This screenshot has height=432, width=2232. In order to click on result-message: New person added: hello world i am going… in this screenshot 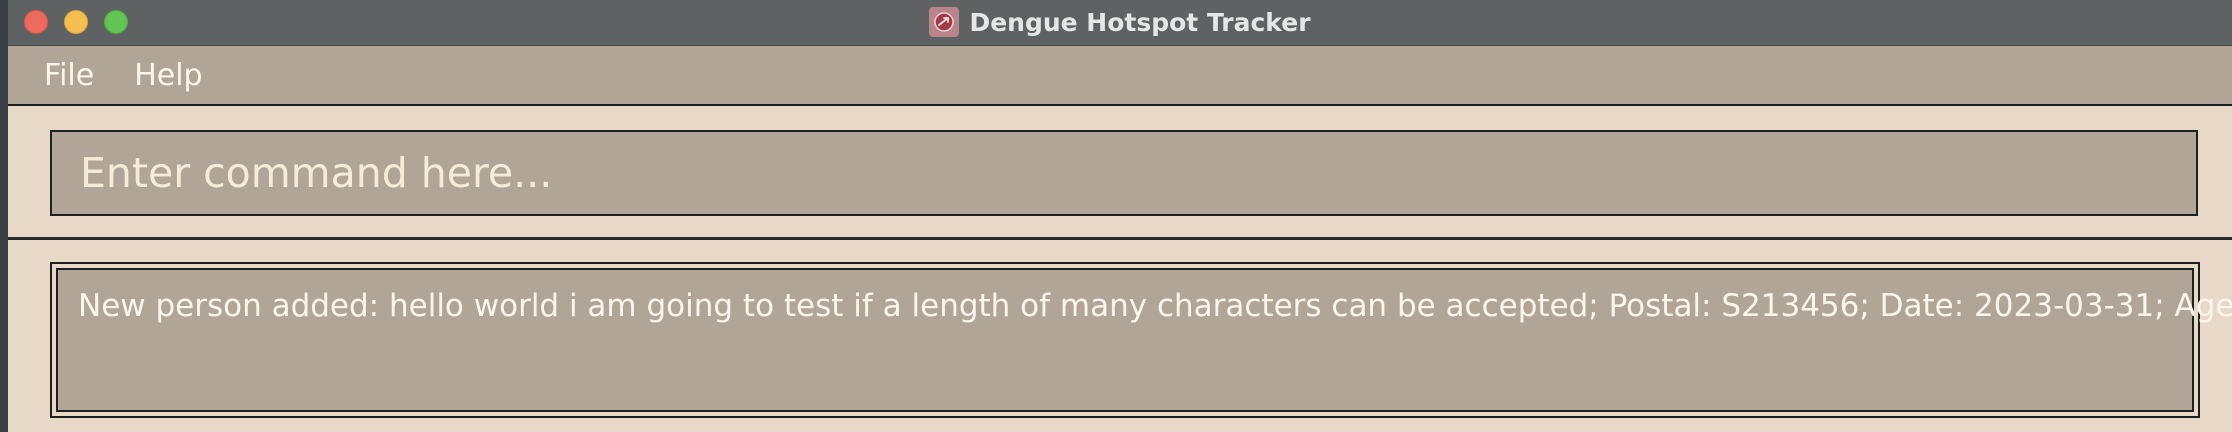, I will do `click(1155, 306)`.